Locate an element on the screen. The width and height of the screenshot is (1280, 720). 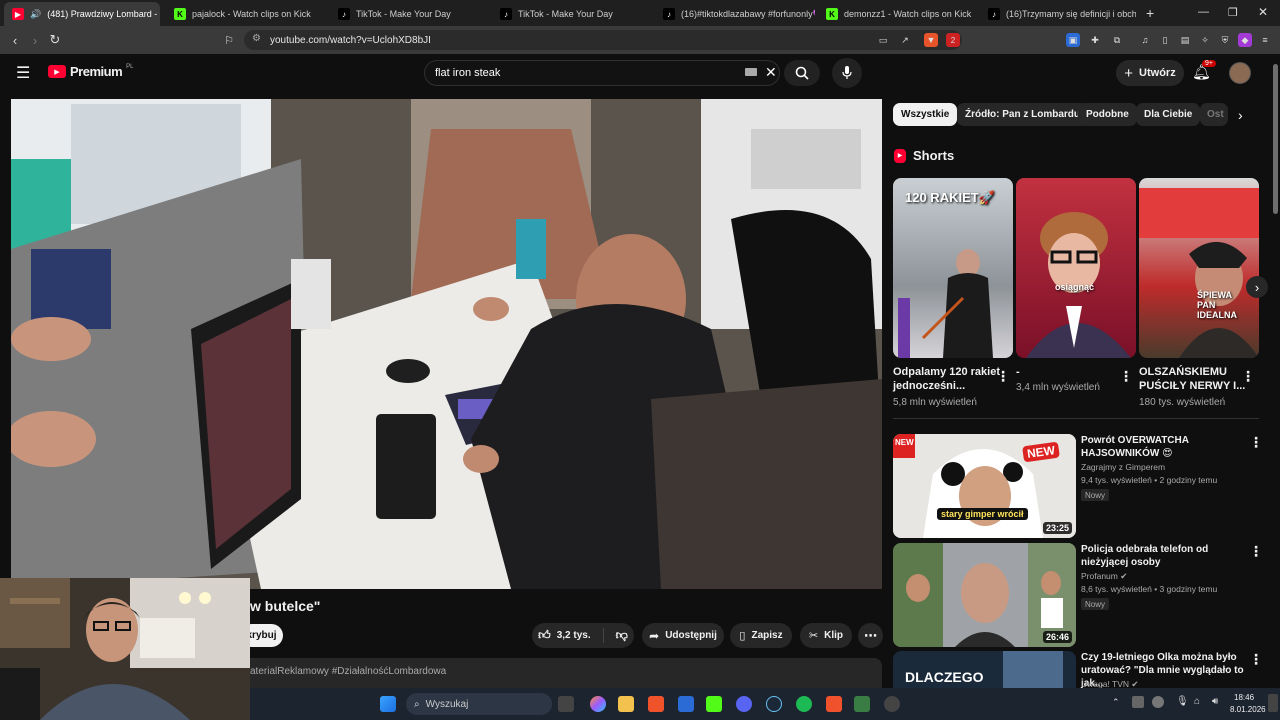
clear-search-icon: ✕ is located at coordinates (771, 72).